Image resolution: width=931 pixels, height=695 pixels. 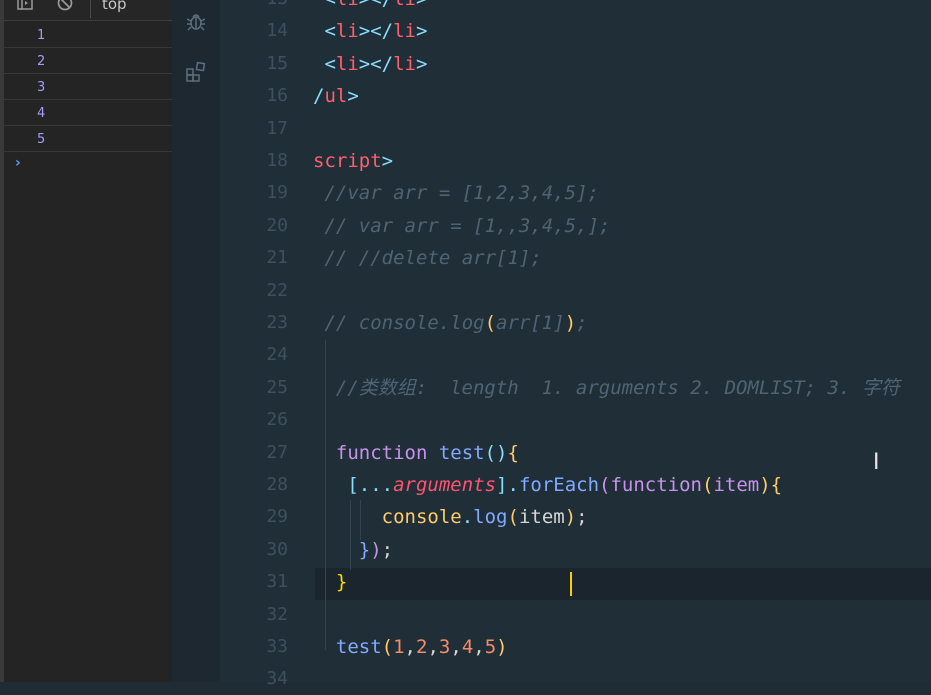 I want to click on code-line: 26, so click(x=575, y=420).